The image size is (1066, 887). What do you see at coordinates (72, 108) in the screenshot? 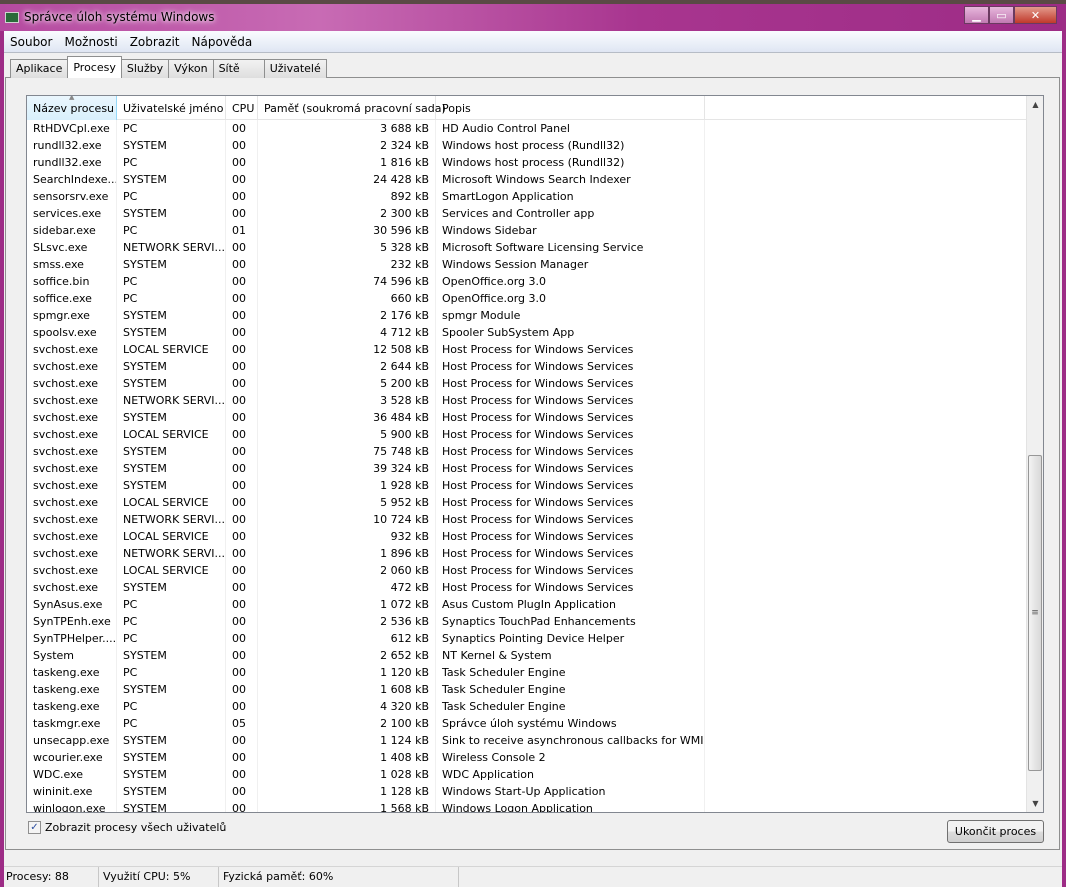
I see `column-header-name: ▲ Název procesu` at bounding box center [72, 108].